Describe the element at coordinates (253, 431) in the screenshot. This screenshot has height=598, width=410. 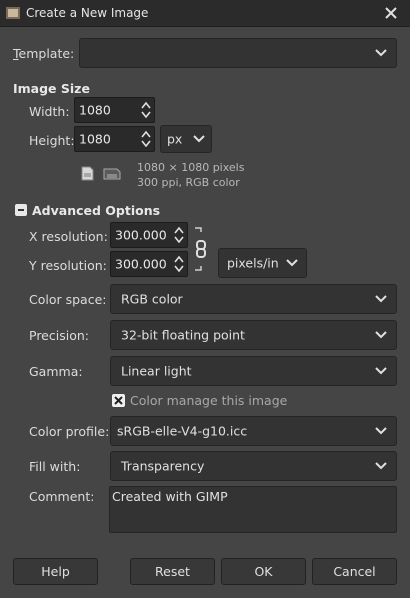
I see `color-profile-combo: sRGB-elle-V4-g10.icc` at that location.